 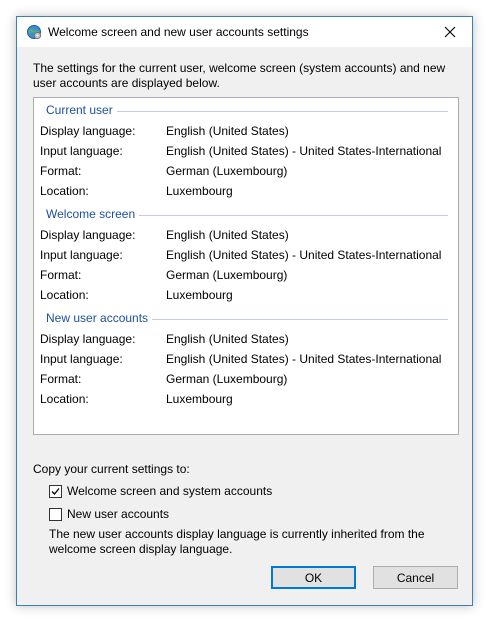 What do you see at coordinates (34, 32) in the screenshot?
I see `globe-settings-icon` at bounding box center [34, 32].